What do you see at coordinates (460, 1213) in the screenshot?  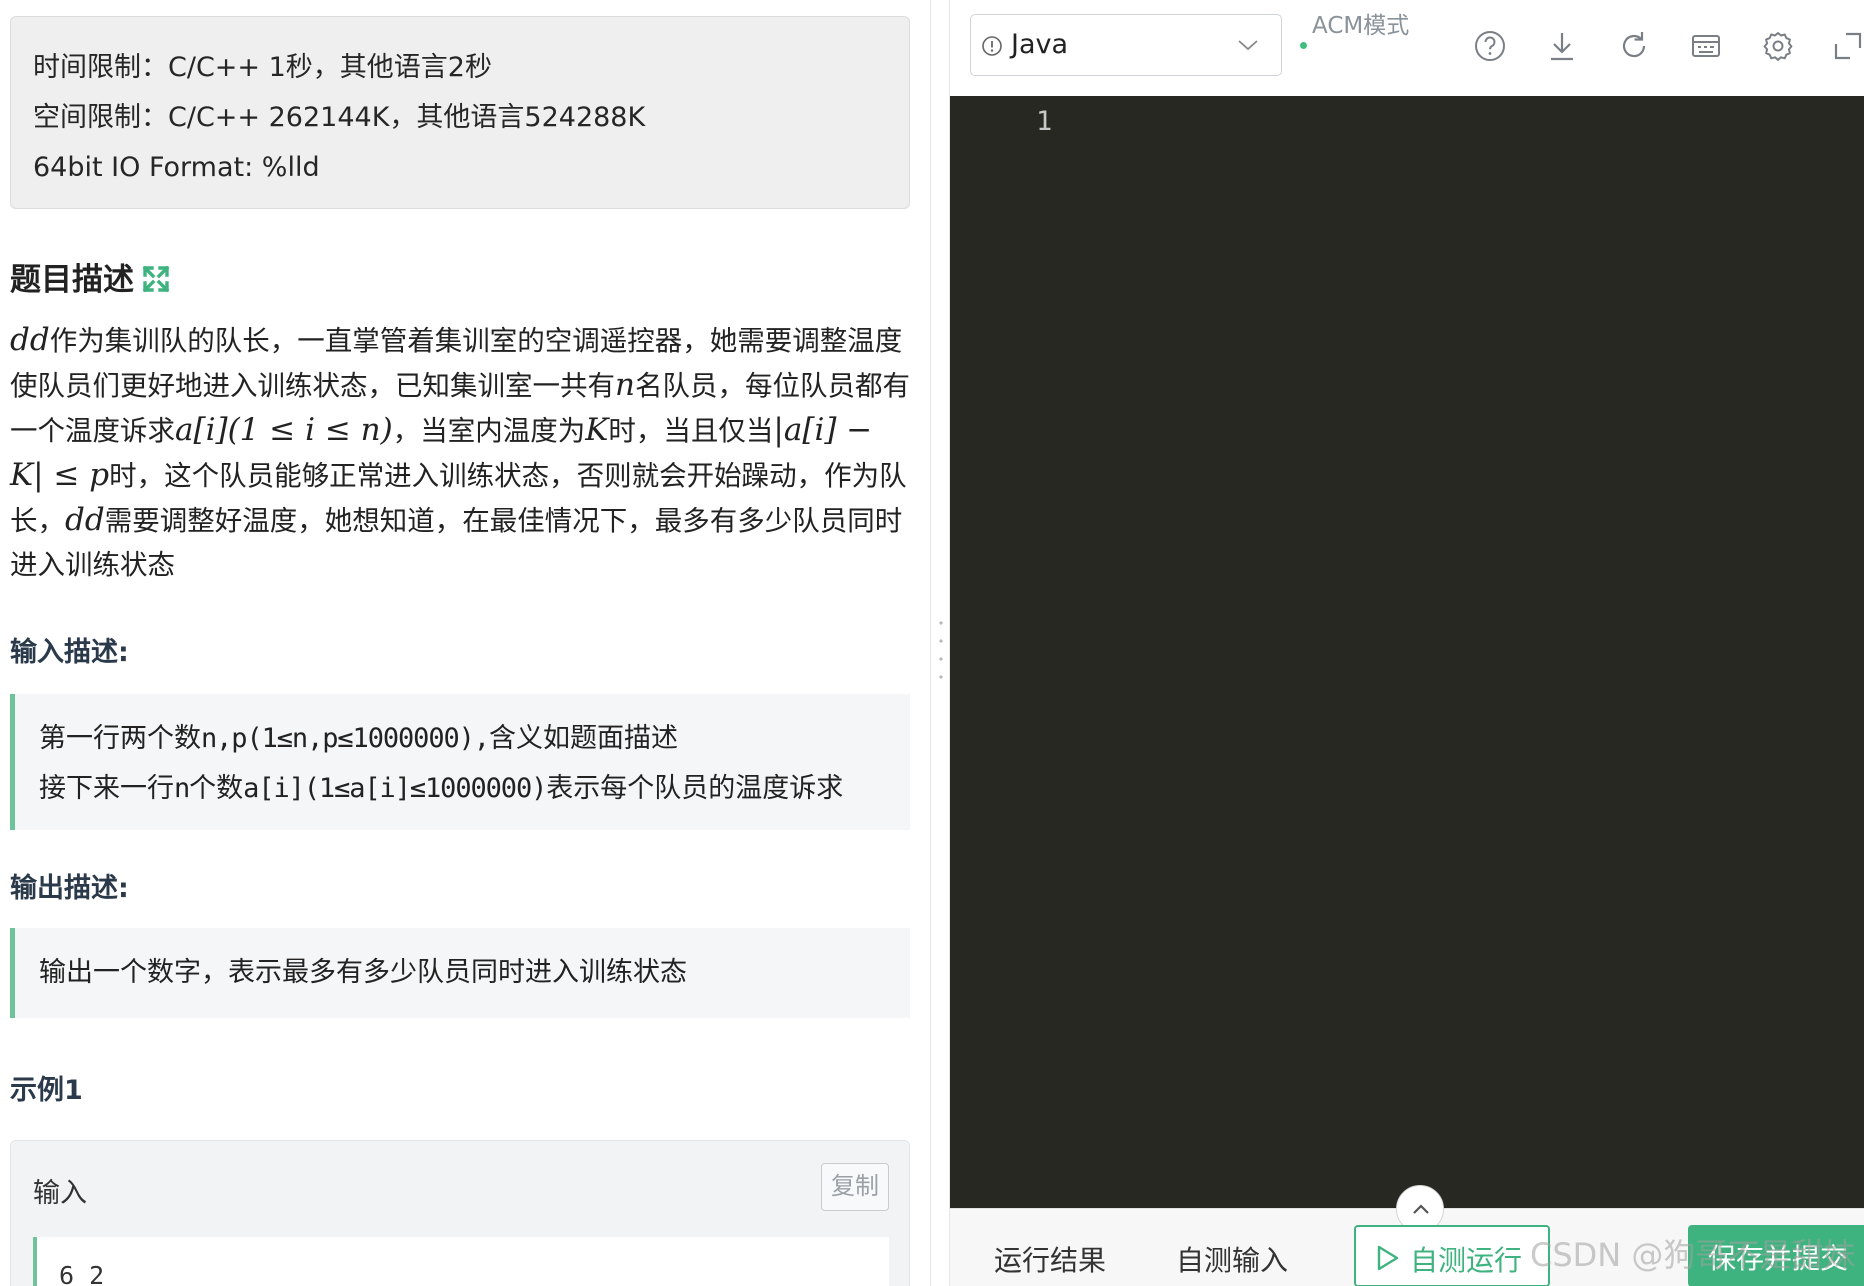 I see `example-box: 输入 复制 6 2` at bounding box center [460, 1213].